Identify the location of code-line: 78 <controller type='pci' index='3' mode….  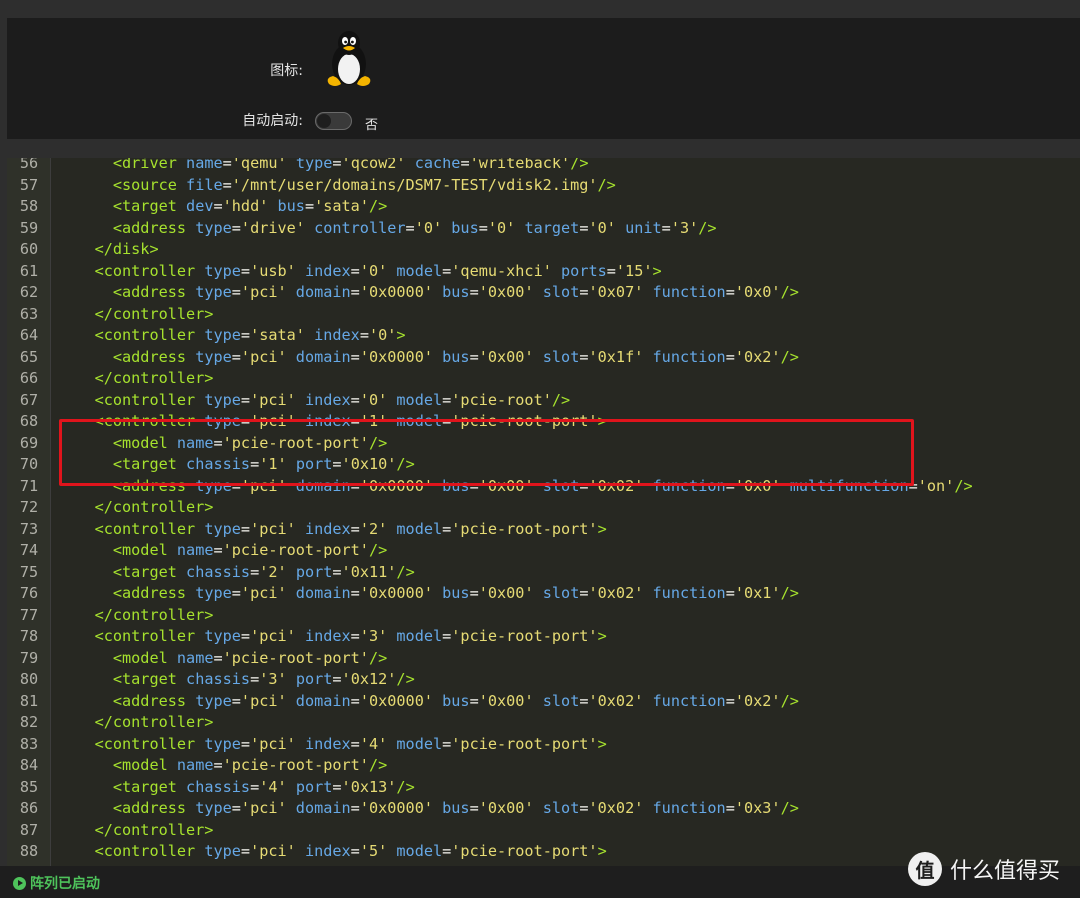
(543, 637).